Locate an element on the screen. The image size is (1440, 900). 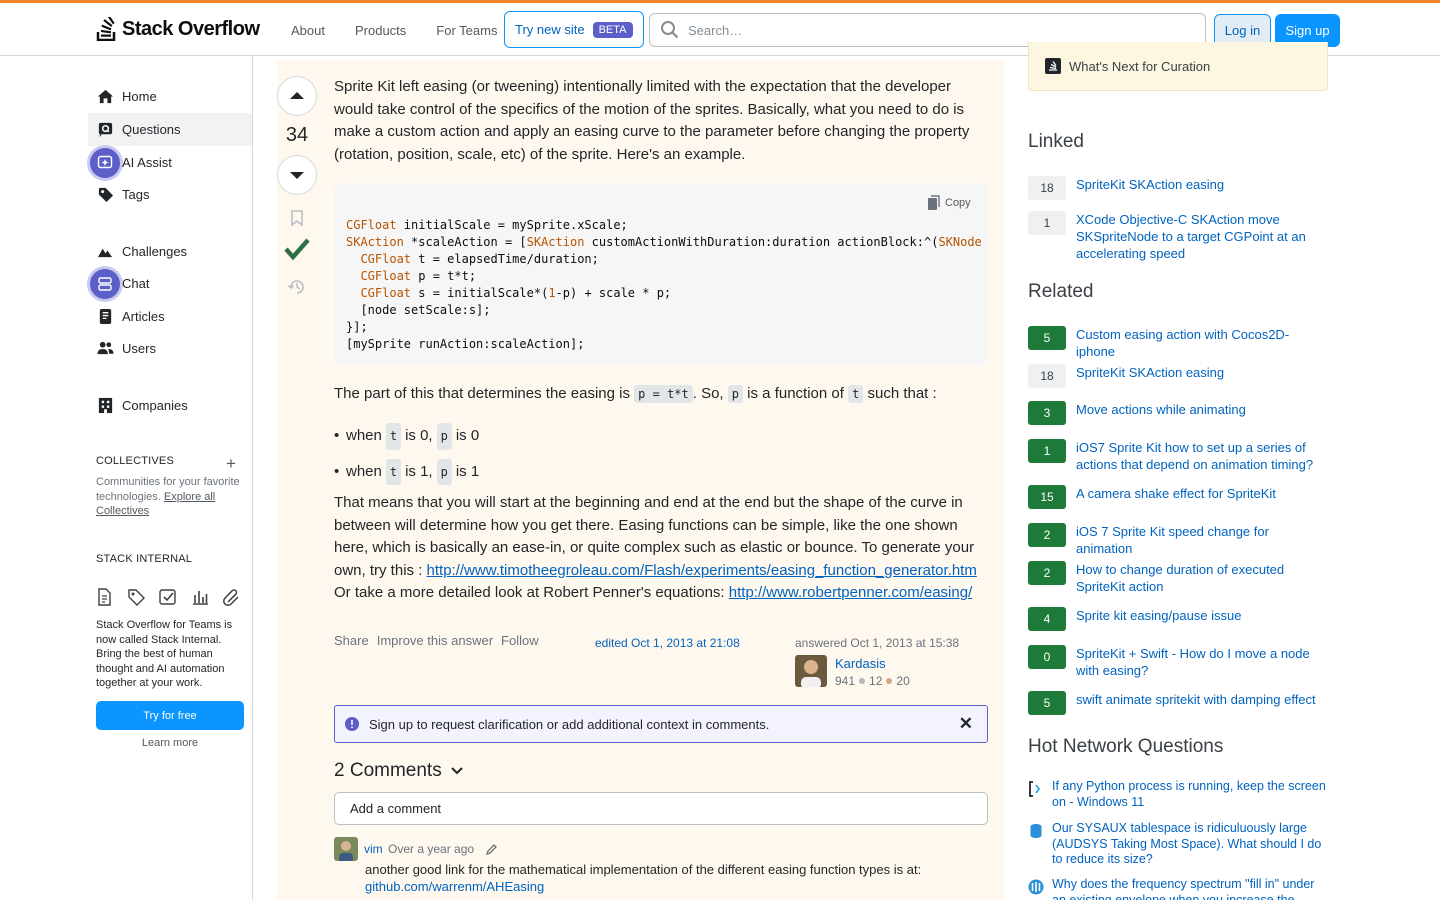
articles-icon is located at coordinates (105, 317).